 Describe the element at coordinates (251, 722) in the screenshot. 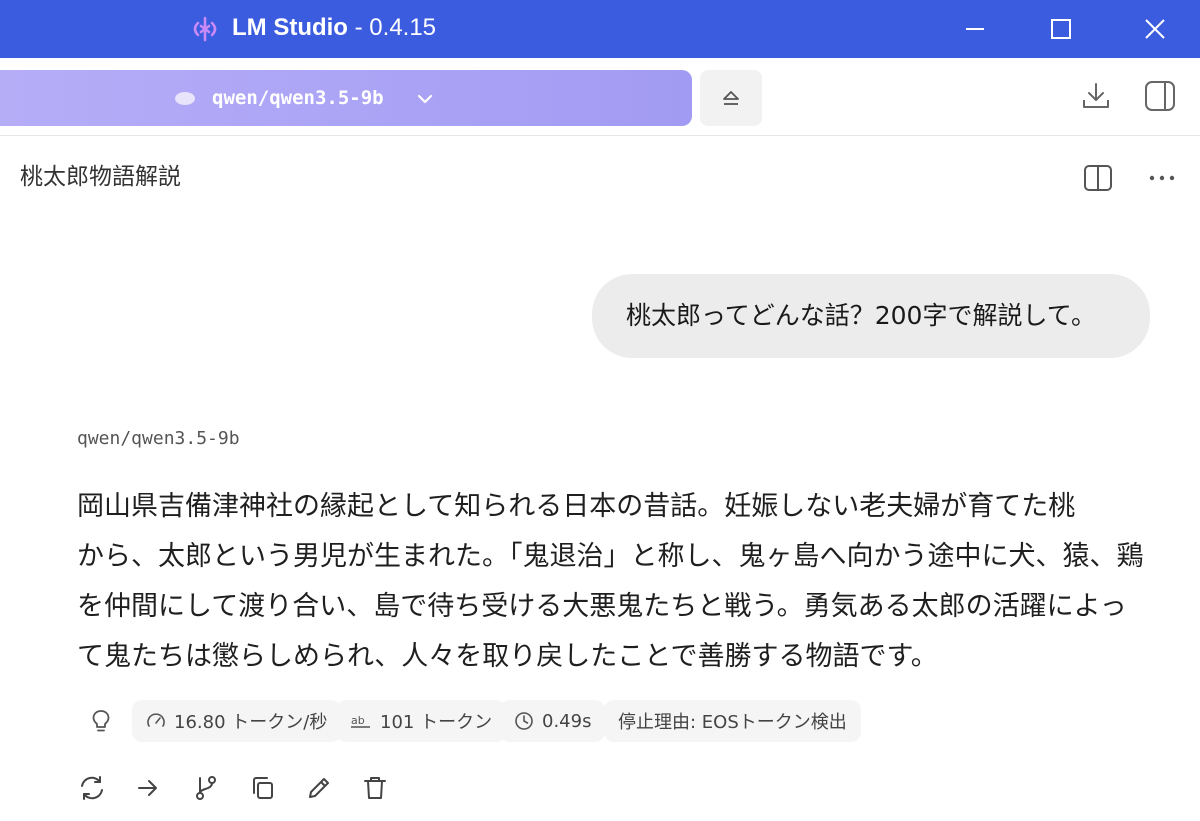

I see `tokens-per-second-value: 16.80 トークン/秒` at that location.